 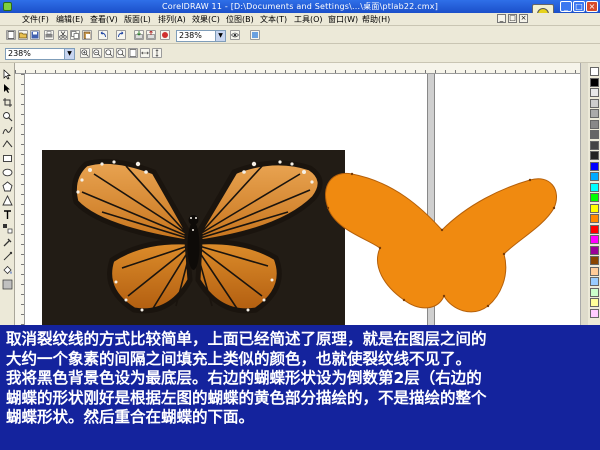 I want to click on butterfly-image, so click(x=197, y=236).